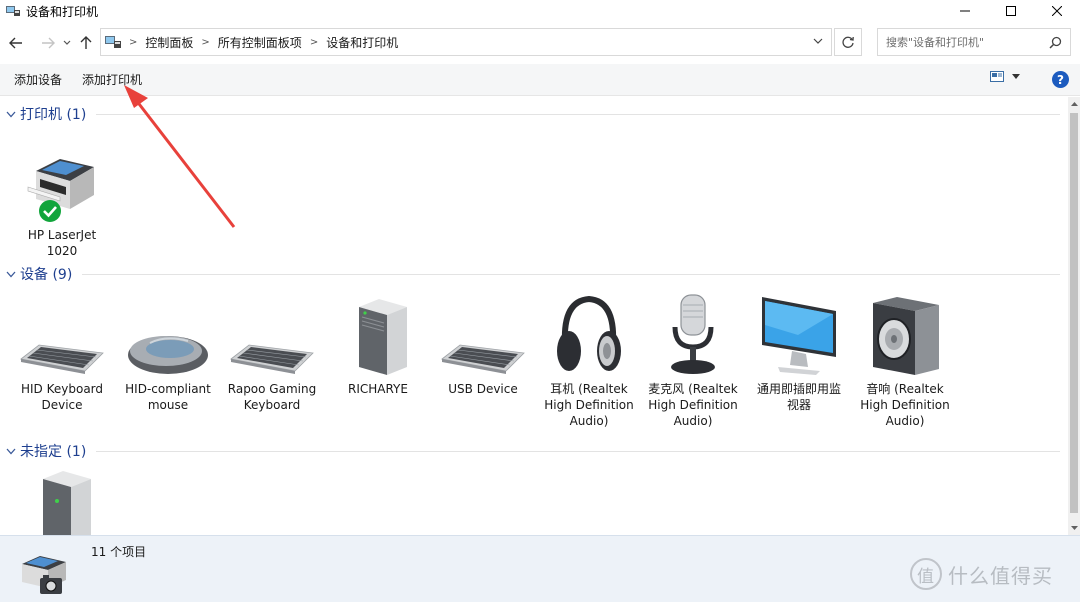 The height and width of the screenshot is (602, 1080). What do you see at coordinates (112, 80) in the screenshot?
I see `add-printer-button: 添加打印机` at bounding box center [112, 80].